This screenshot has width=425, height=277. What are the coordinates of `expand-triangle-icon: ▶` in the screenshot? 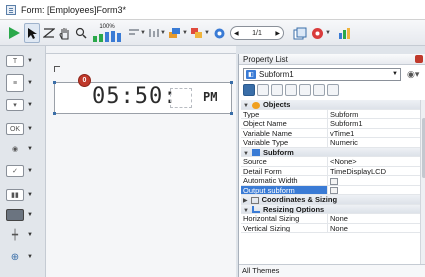 It's located at (245, 201).